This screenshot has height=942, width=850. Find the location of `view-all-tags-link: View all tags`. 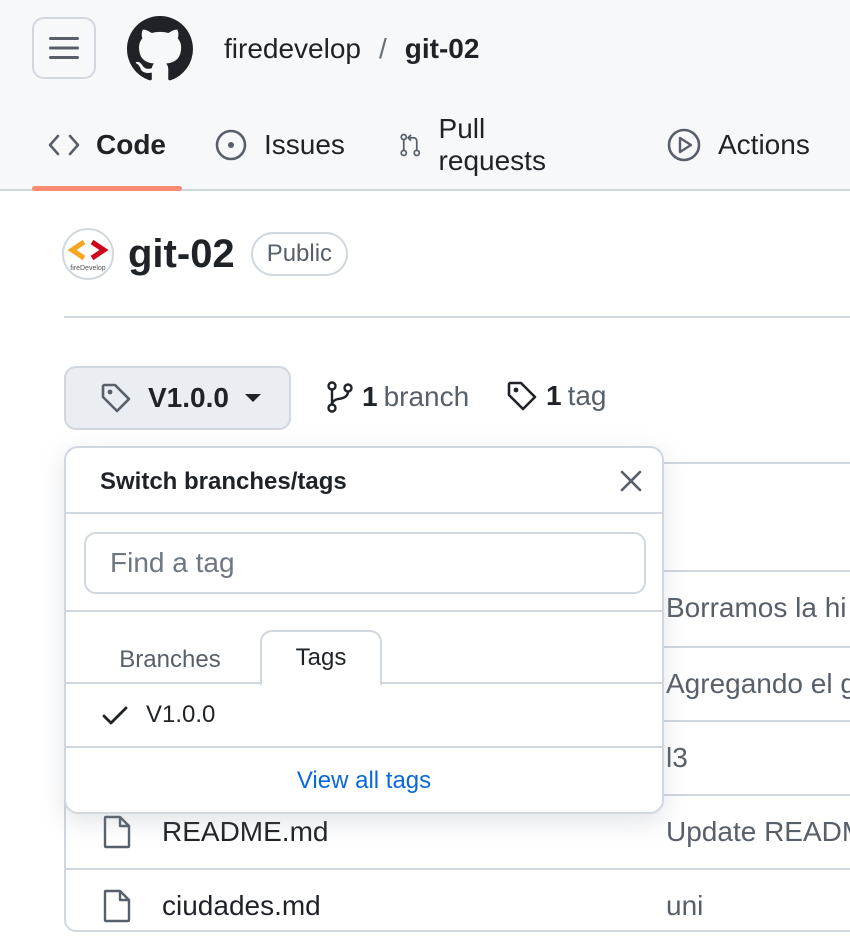

view-all-tags-link: View all tags is located at coordinates (364, 781).